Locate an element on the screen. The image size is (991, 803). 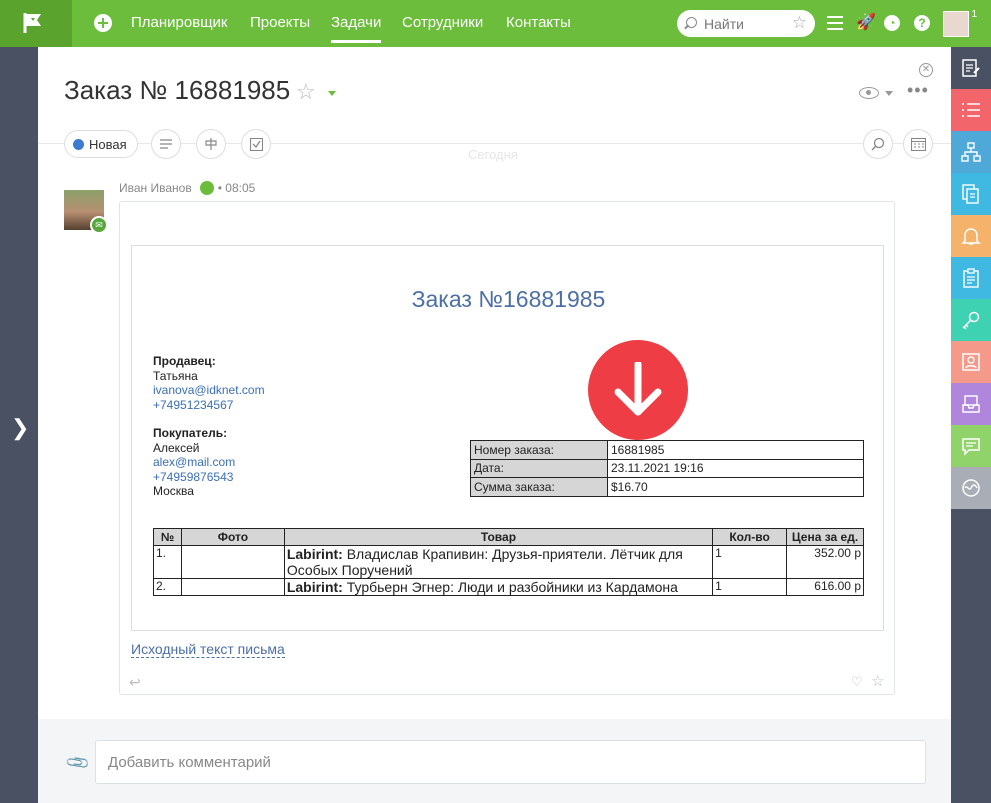
left-collapsed-panel: ❯ is located at coordinates (19, 425).